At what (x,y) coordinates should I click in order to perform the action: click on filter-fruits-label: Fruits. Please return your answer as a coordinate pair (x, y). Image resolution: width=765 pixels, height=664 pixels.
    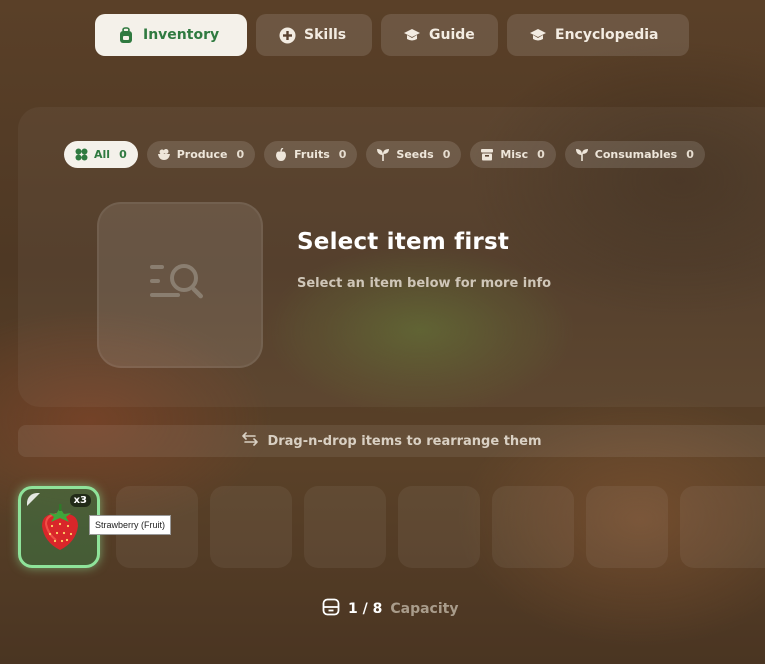
    Looking at the image, I should click on (312, 154).